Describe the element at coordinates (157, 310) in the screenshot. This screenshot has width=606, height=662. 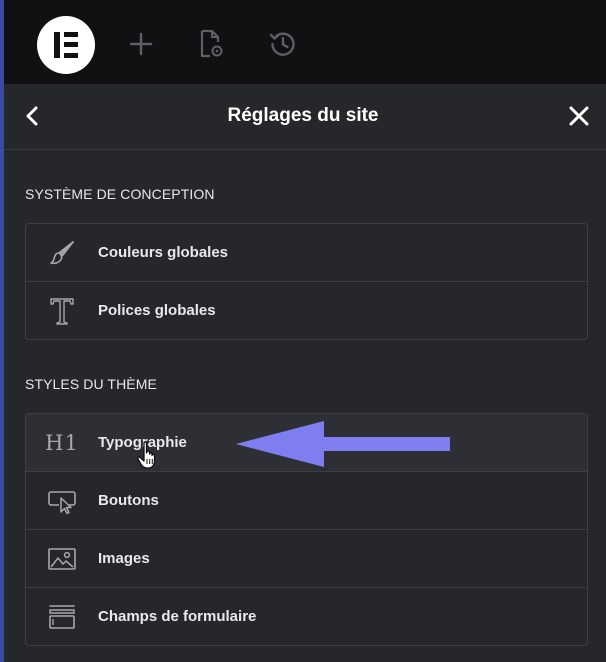
I see `menu-item-label: Polices globales` at that location.